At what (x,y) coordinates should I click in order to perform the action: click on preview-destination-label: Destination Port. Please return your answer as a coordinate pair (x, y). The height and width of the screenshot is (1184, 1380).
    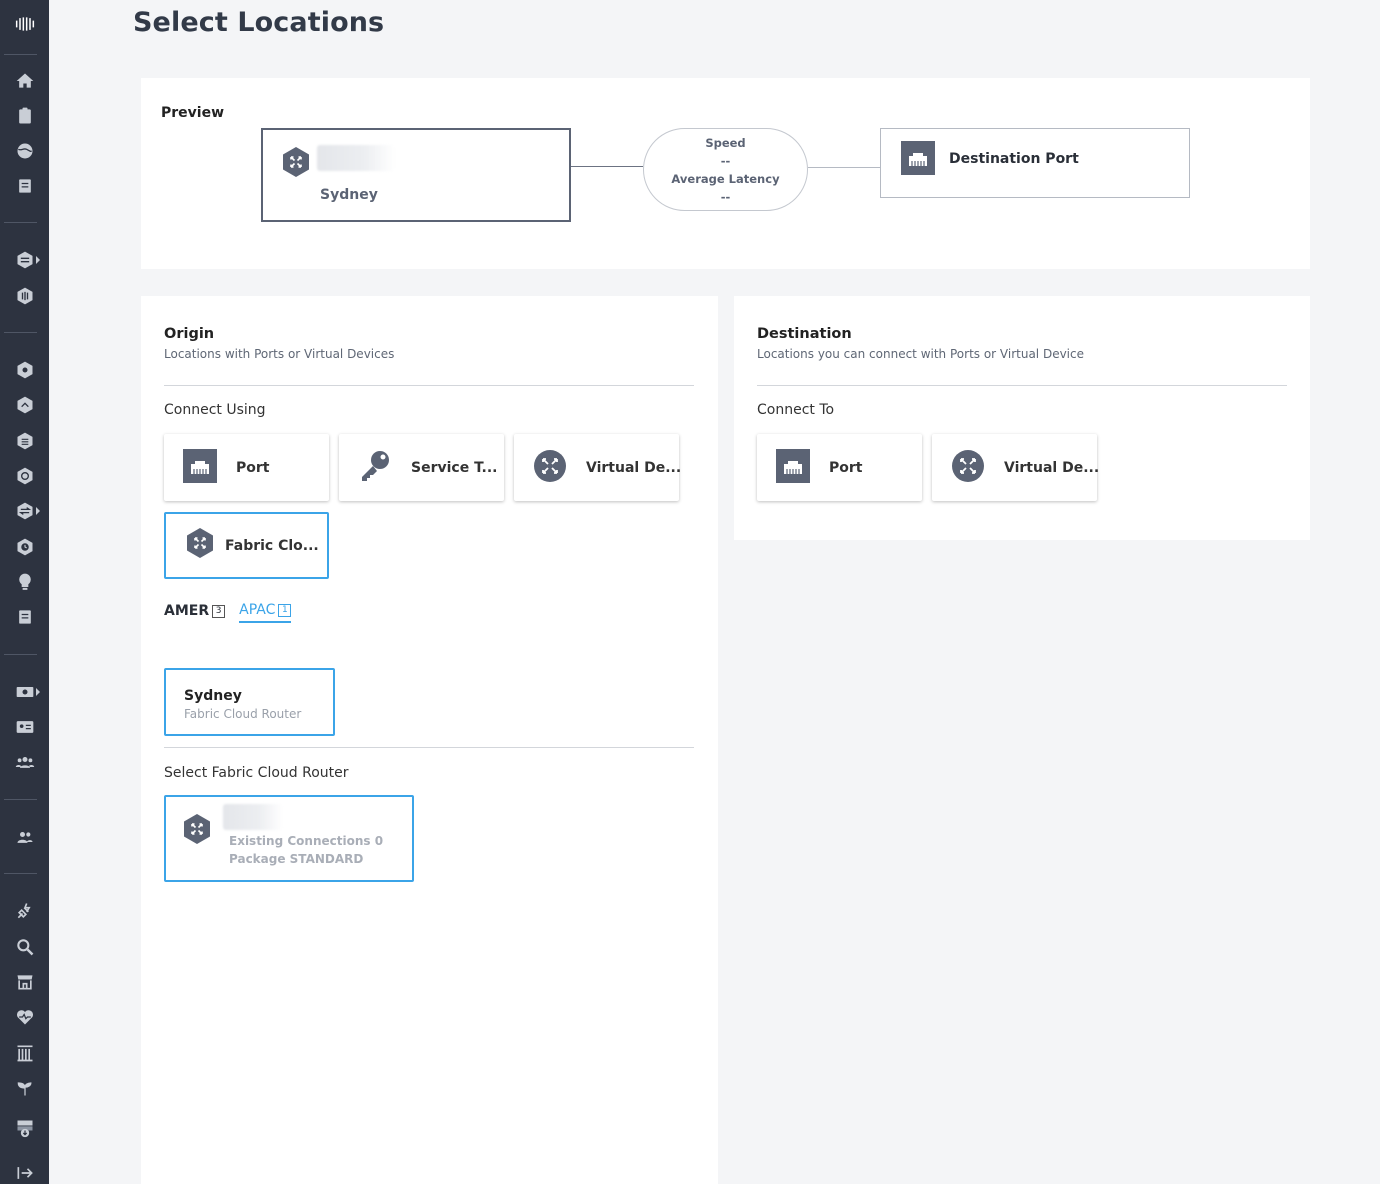
    Looking at the image, I should click on (1014, 159).